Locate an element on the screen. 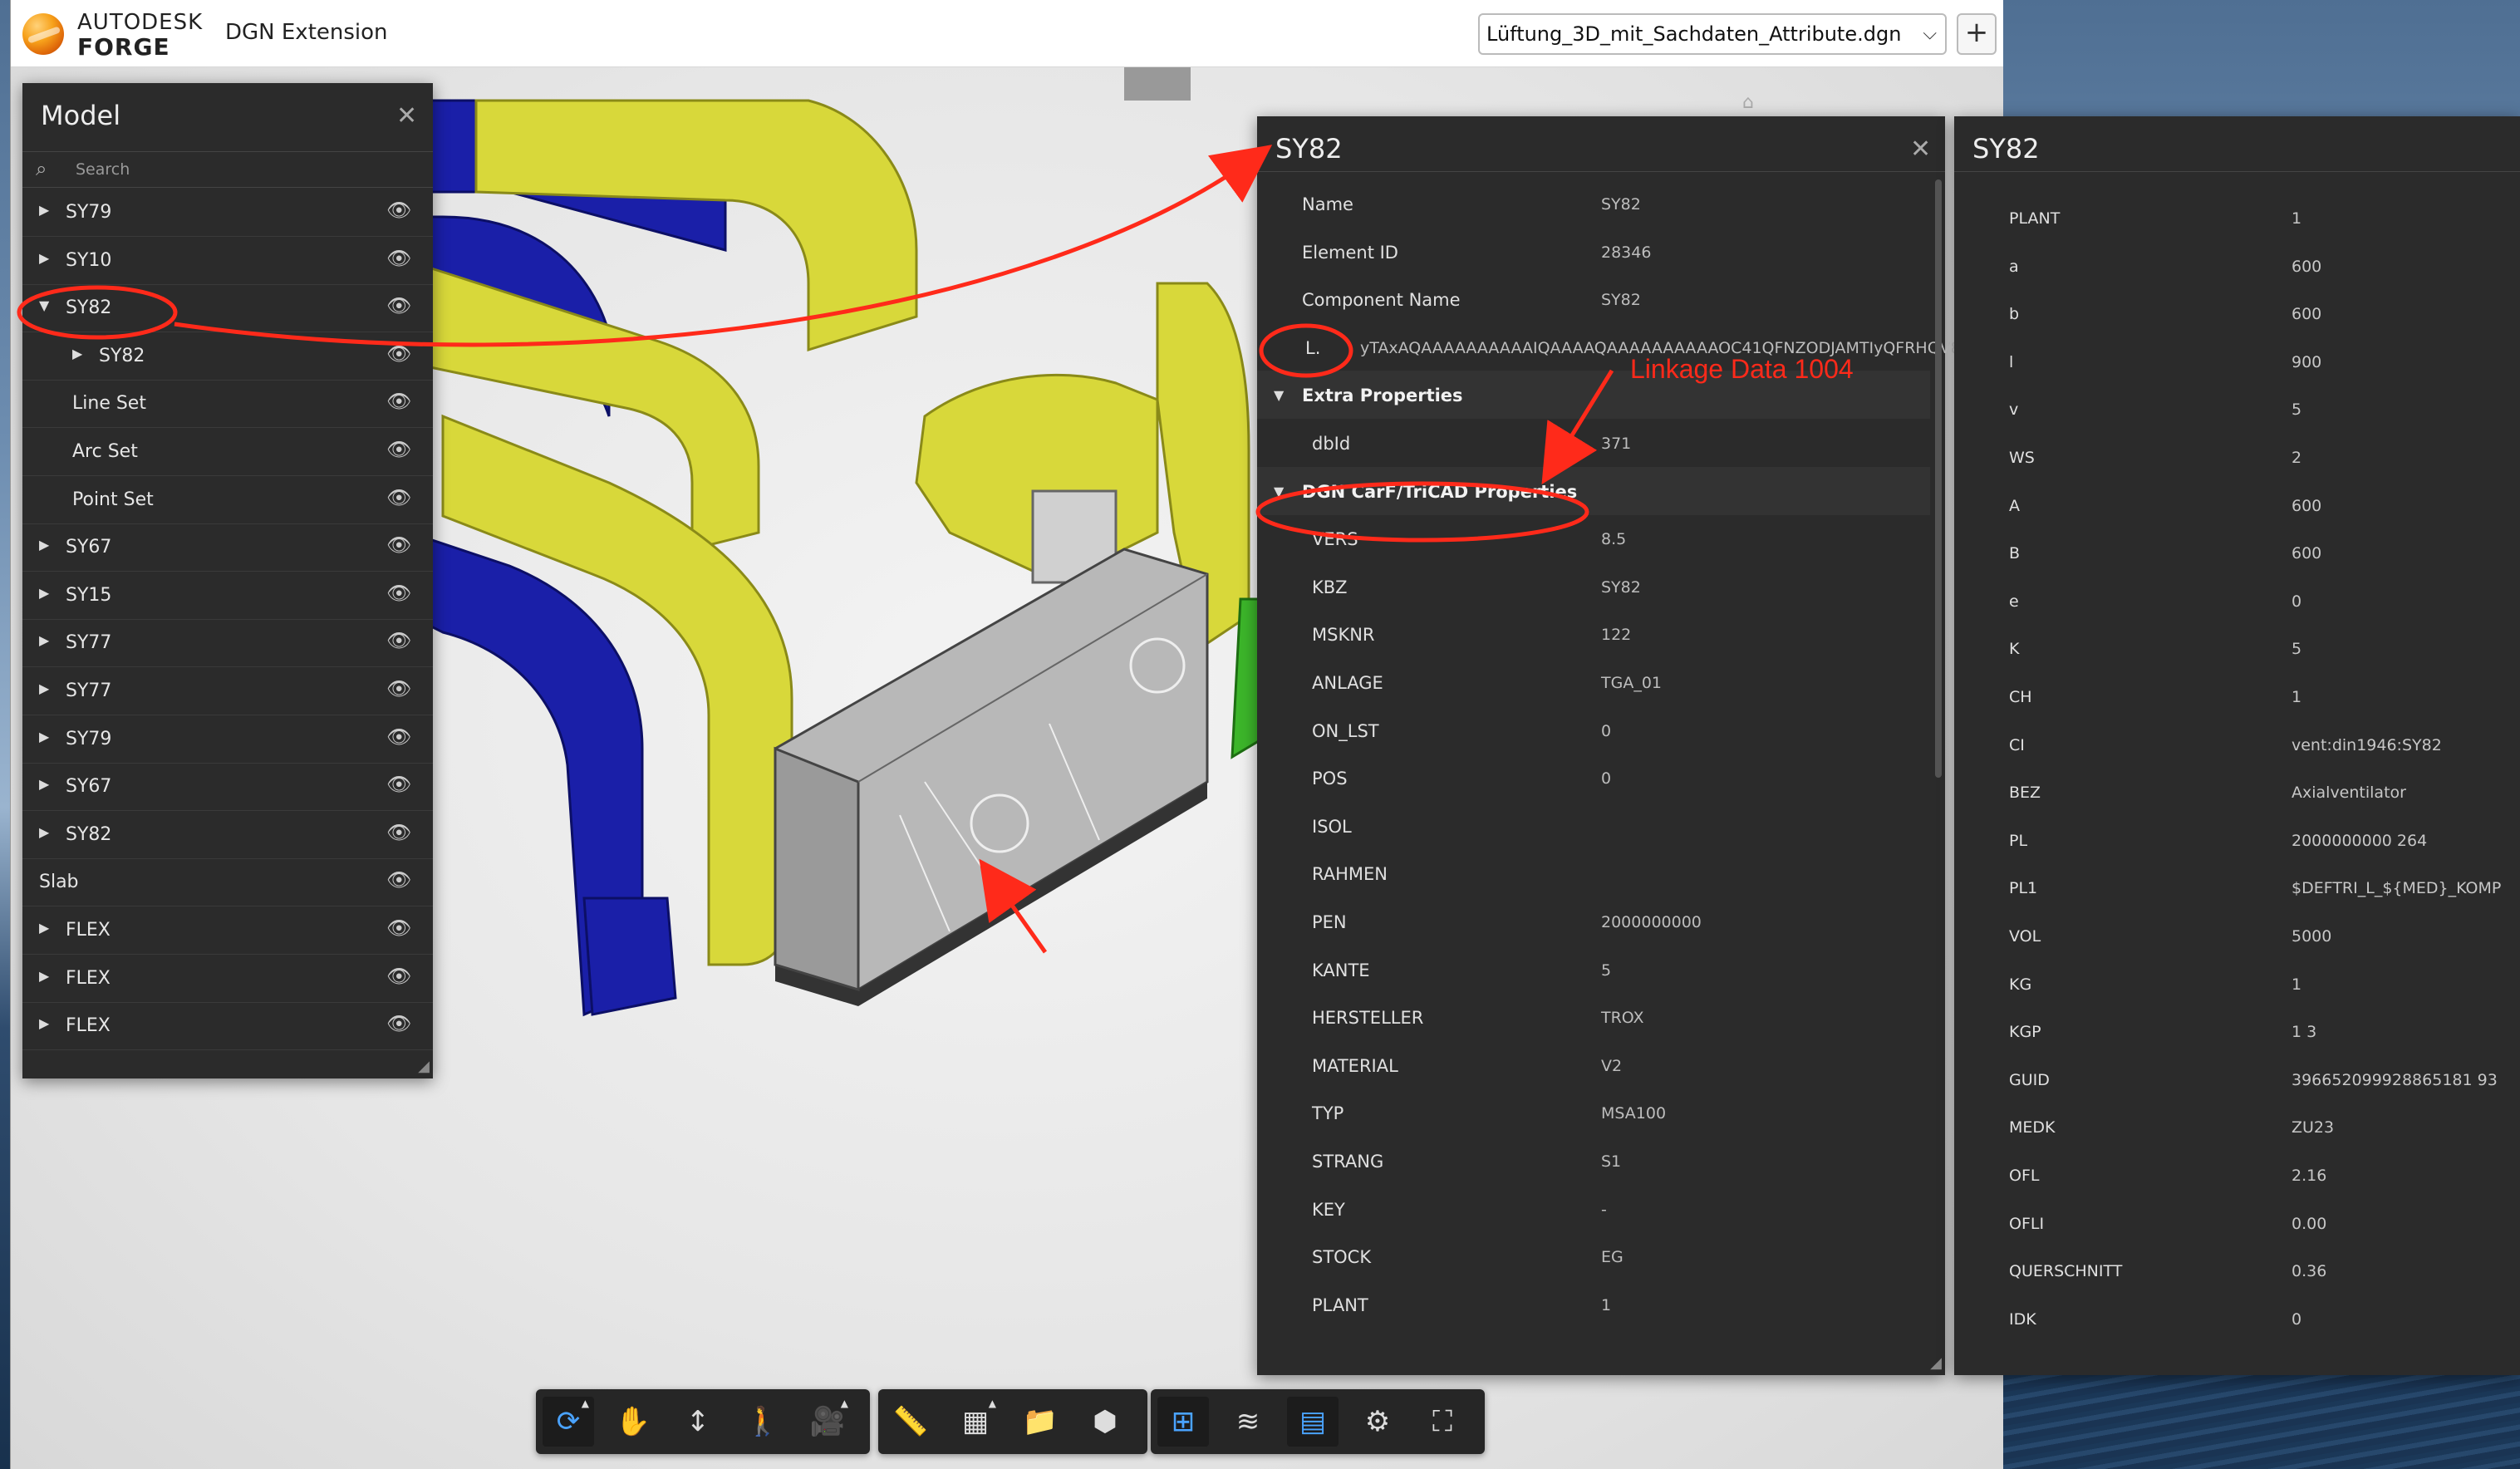  add-file-button: + is located at coordinates (1977, 34).